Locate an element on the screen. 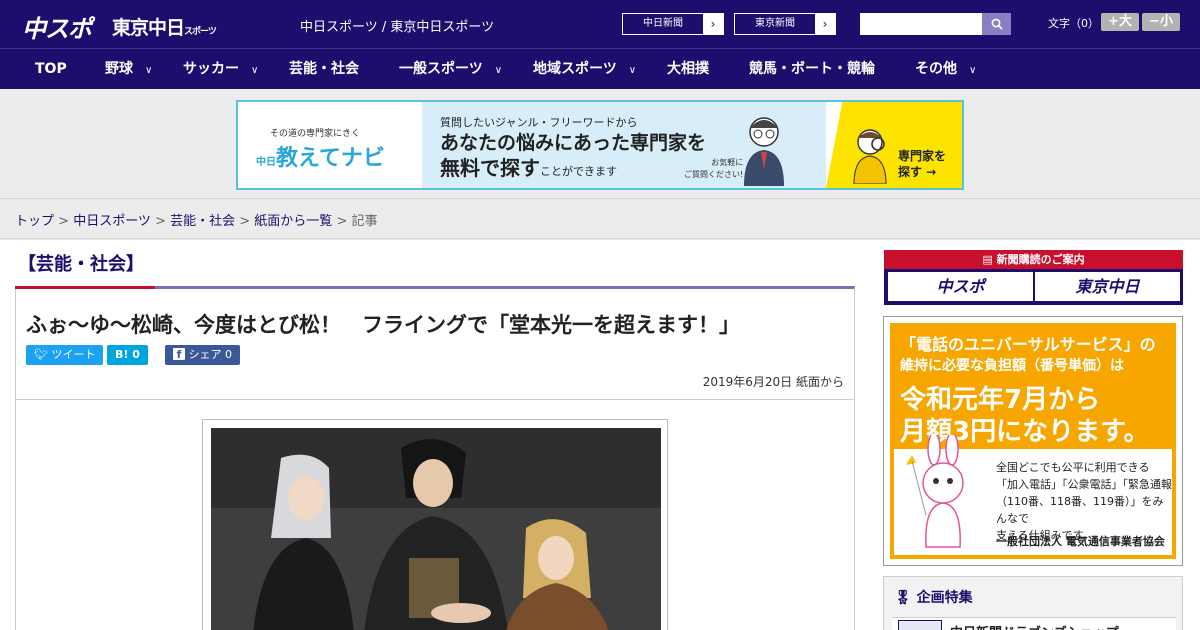  nav-label: 芸能・社会 is located at coordinates (324, 69).